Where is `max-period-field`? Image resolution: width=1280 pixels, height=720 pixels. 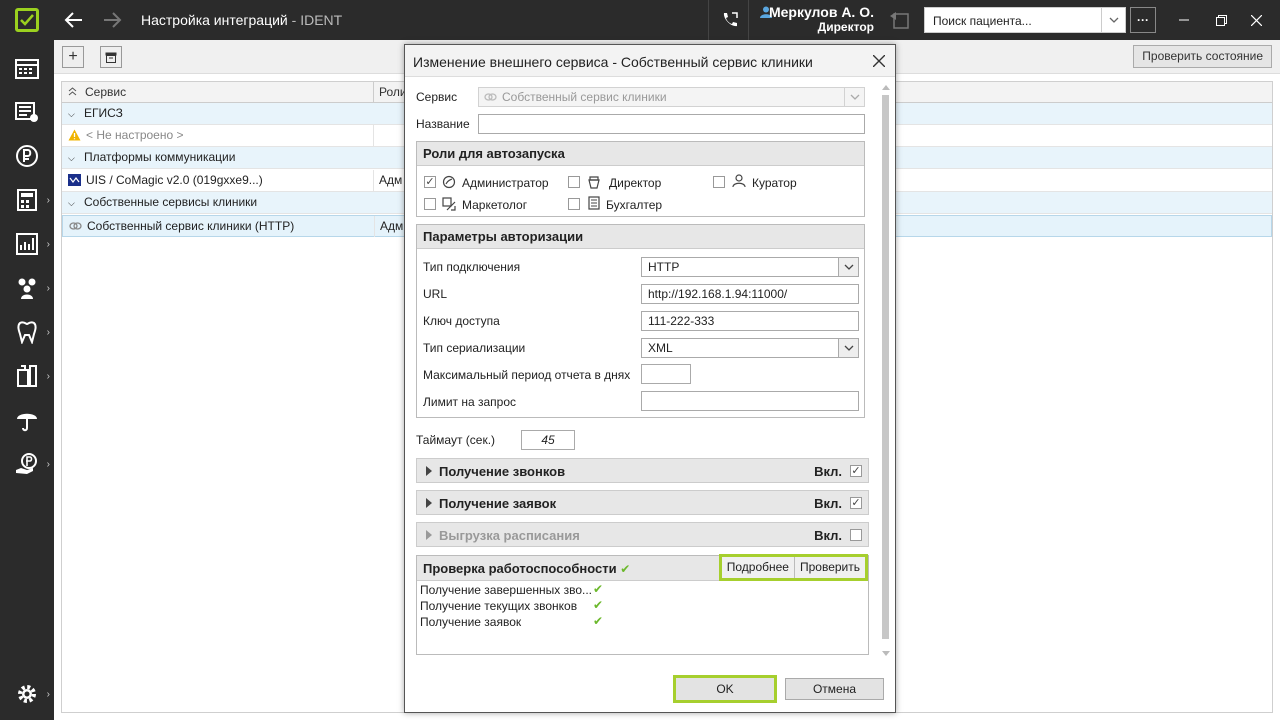
max-period-field is located at coordinates (666, 374).